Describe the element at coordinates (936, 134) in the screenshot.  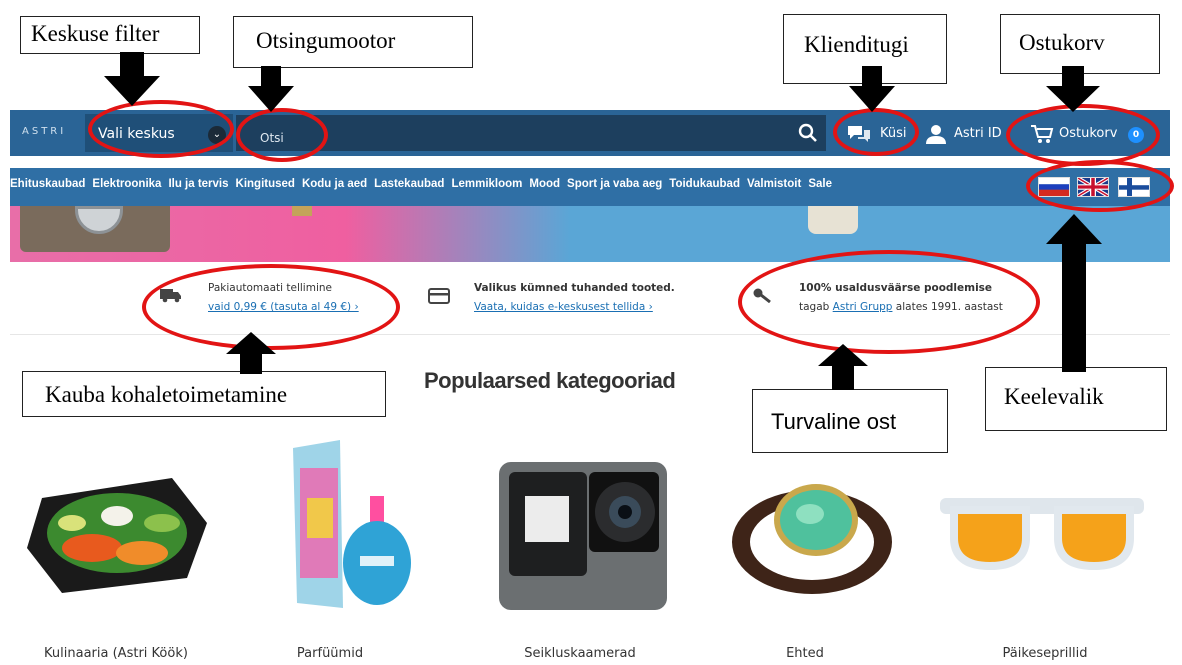
I see `user-icon` at that location.